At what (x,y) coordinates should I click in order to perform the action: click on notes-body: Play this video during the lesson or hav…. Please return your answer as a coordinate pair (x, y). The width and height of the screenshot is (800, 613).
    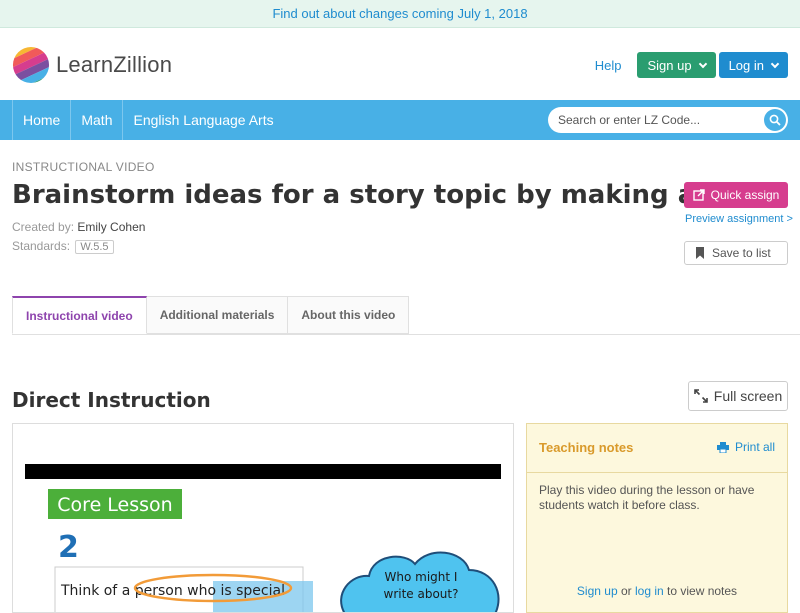
    Looking at the image, I should click on (647, 497).